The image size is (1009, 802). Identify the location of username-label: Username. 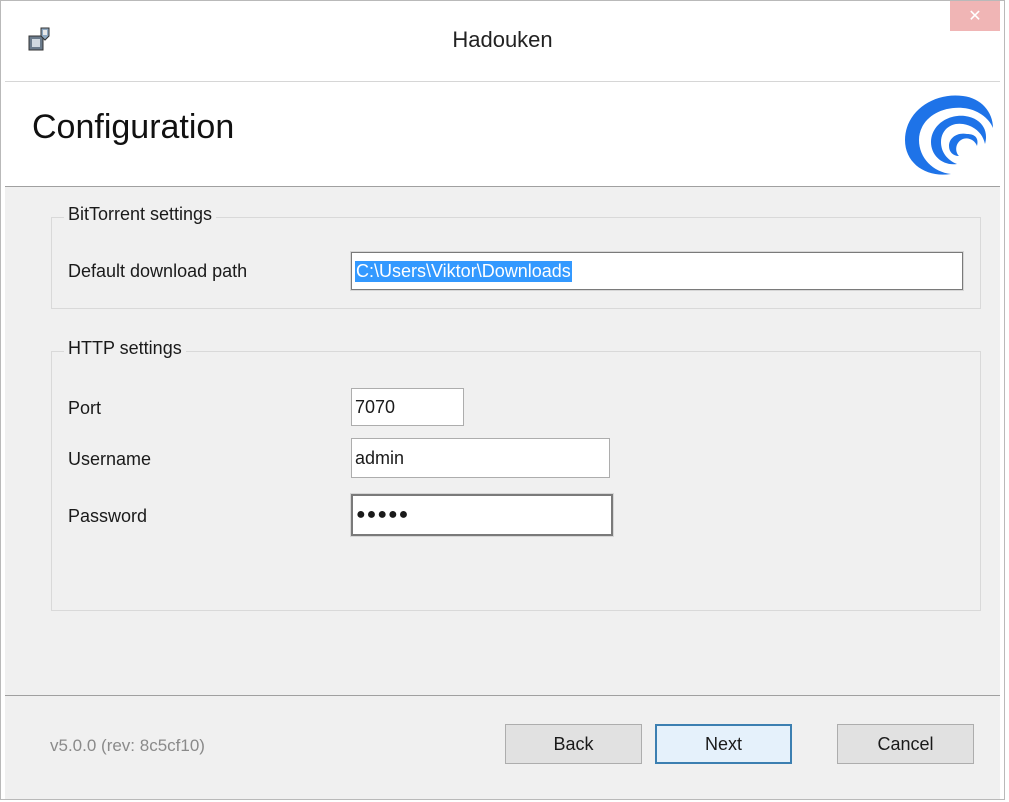
(110, 459).